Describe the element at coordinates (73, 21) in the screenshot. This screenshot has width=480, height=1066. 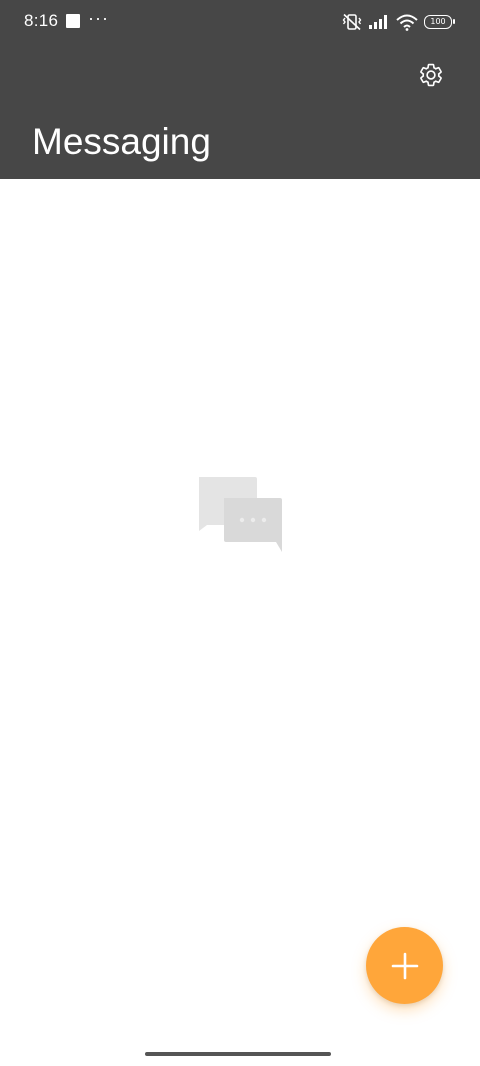
I see `stop-square-icon` at that location.